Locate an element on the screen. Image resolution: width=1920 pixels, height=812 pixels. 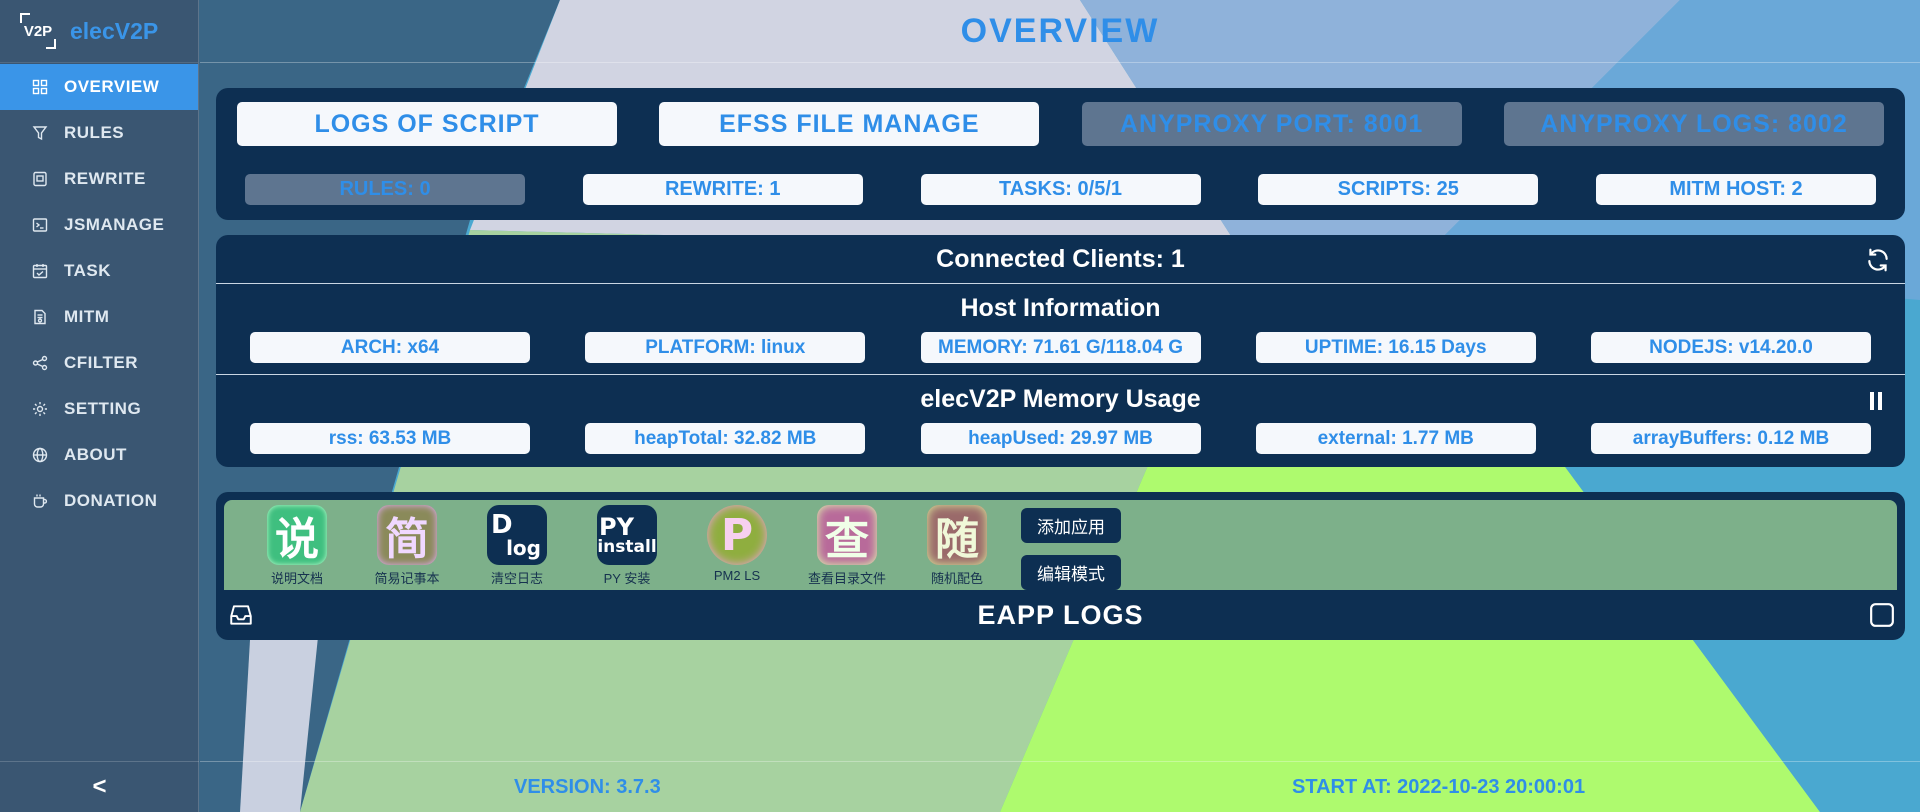
inbox-icon is located at coordinates (241, 615).